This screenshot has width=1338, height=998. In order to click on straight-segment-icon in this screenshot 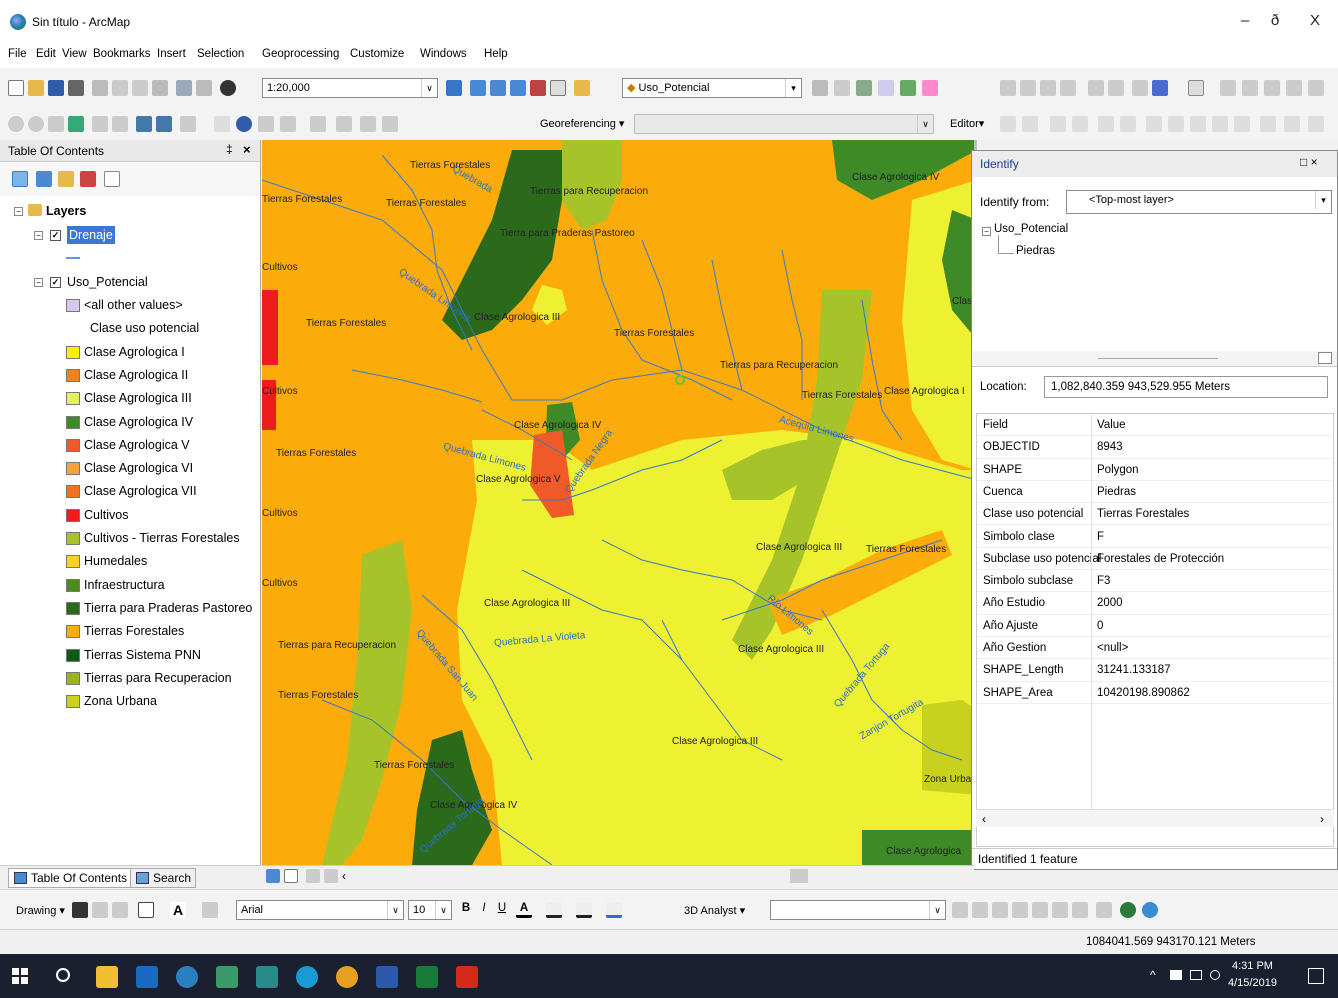, I will do `click(1058, 124)`.